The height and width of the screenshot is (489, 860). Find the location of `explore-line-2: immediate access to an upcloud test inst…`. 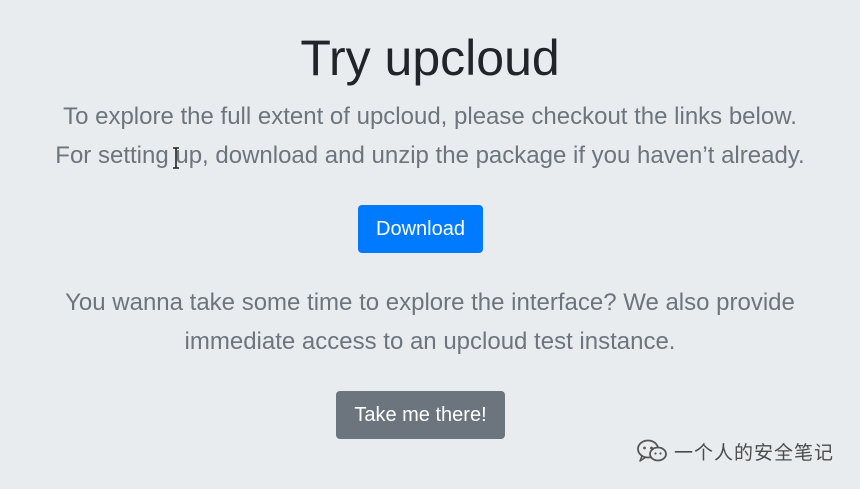

explore-line-2: immediate access to an upcloud test inst… is located at coordinates (430, 341).